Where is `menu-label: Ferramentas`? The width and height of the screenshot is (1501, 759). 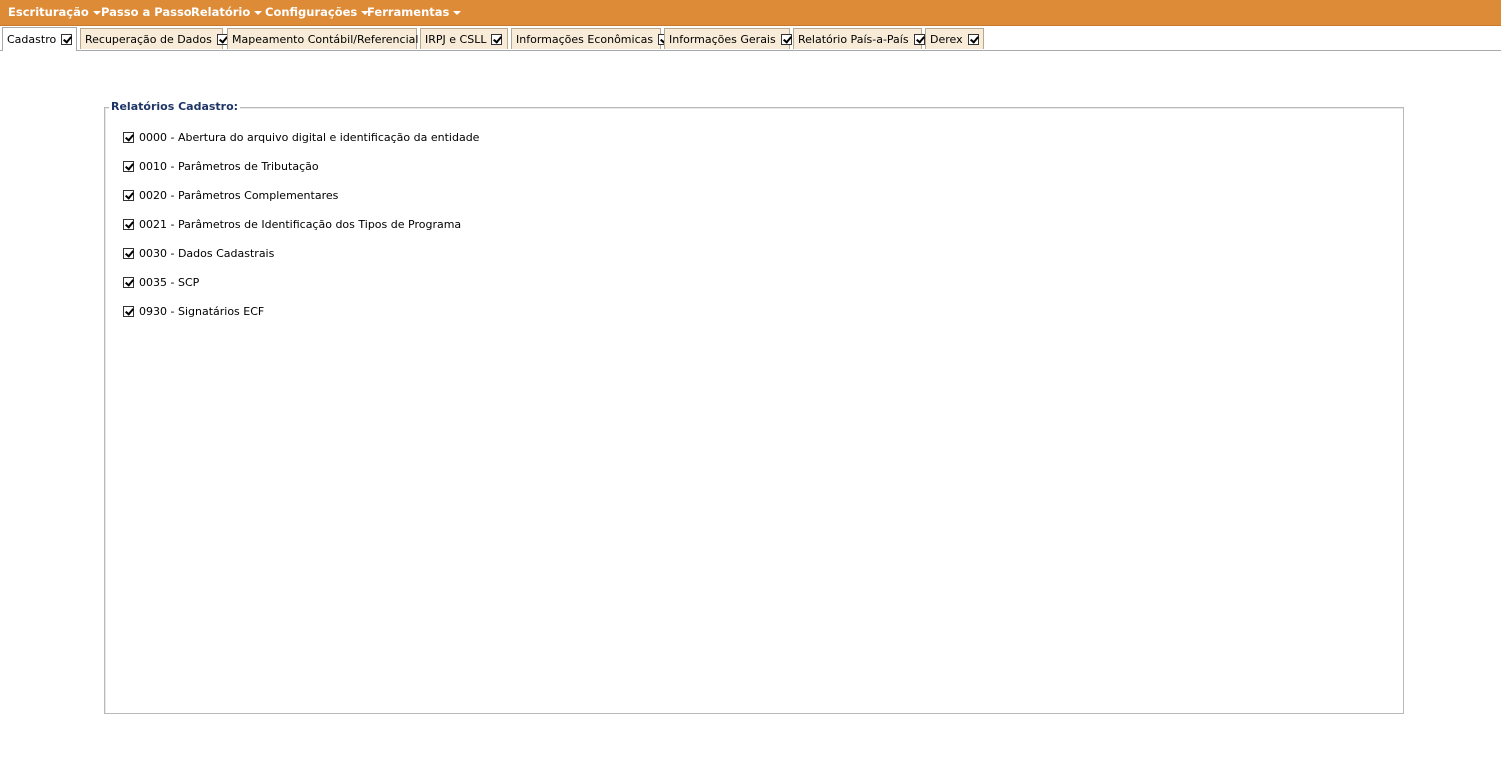 menu-label: Ferramentas is located at coordinates (408, 12).